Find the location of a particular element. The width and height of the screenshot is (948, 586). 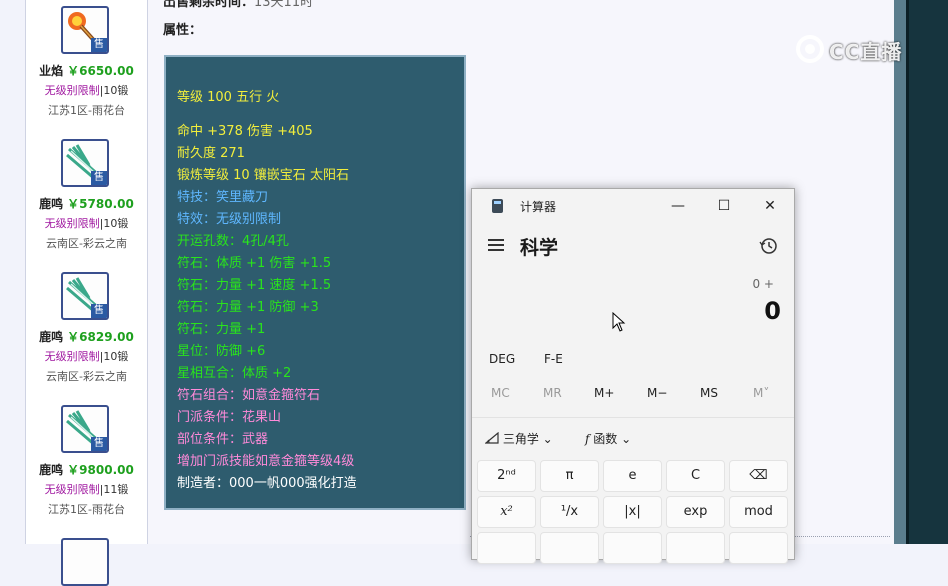

trigonometry-dropdown: 三角学 ⌄ is located at coordinates (518, 438).